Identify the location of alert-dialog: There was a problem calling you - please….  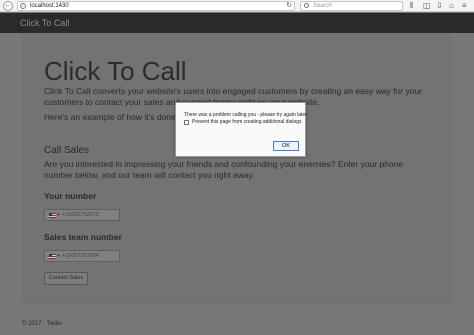
(241, 129).